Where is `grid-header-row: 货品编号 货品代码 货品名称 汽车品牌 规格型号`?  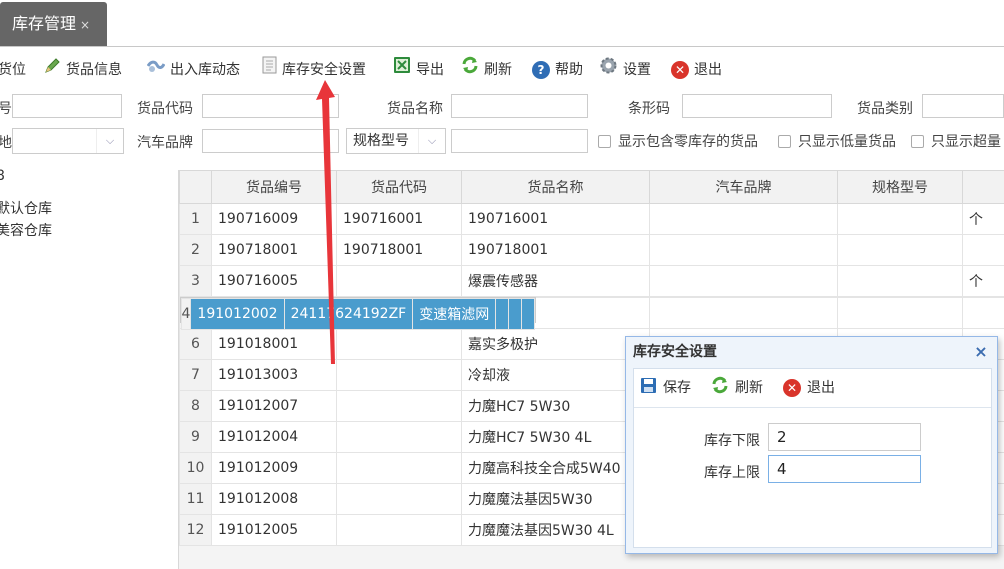
grid-header-row: 货品编号 货品代码 货品名称 汽车品牌 规格型号 is located at coordinates (591, 187).